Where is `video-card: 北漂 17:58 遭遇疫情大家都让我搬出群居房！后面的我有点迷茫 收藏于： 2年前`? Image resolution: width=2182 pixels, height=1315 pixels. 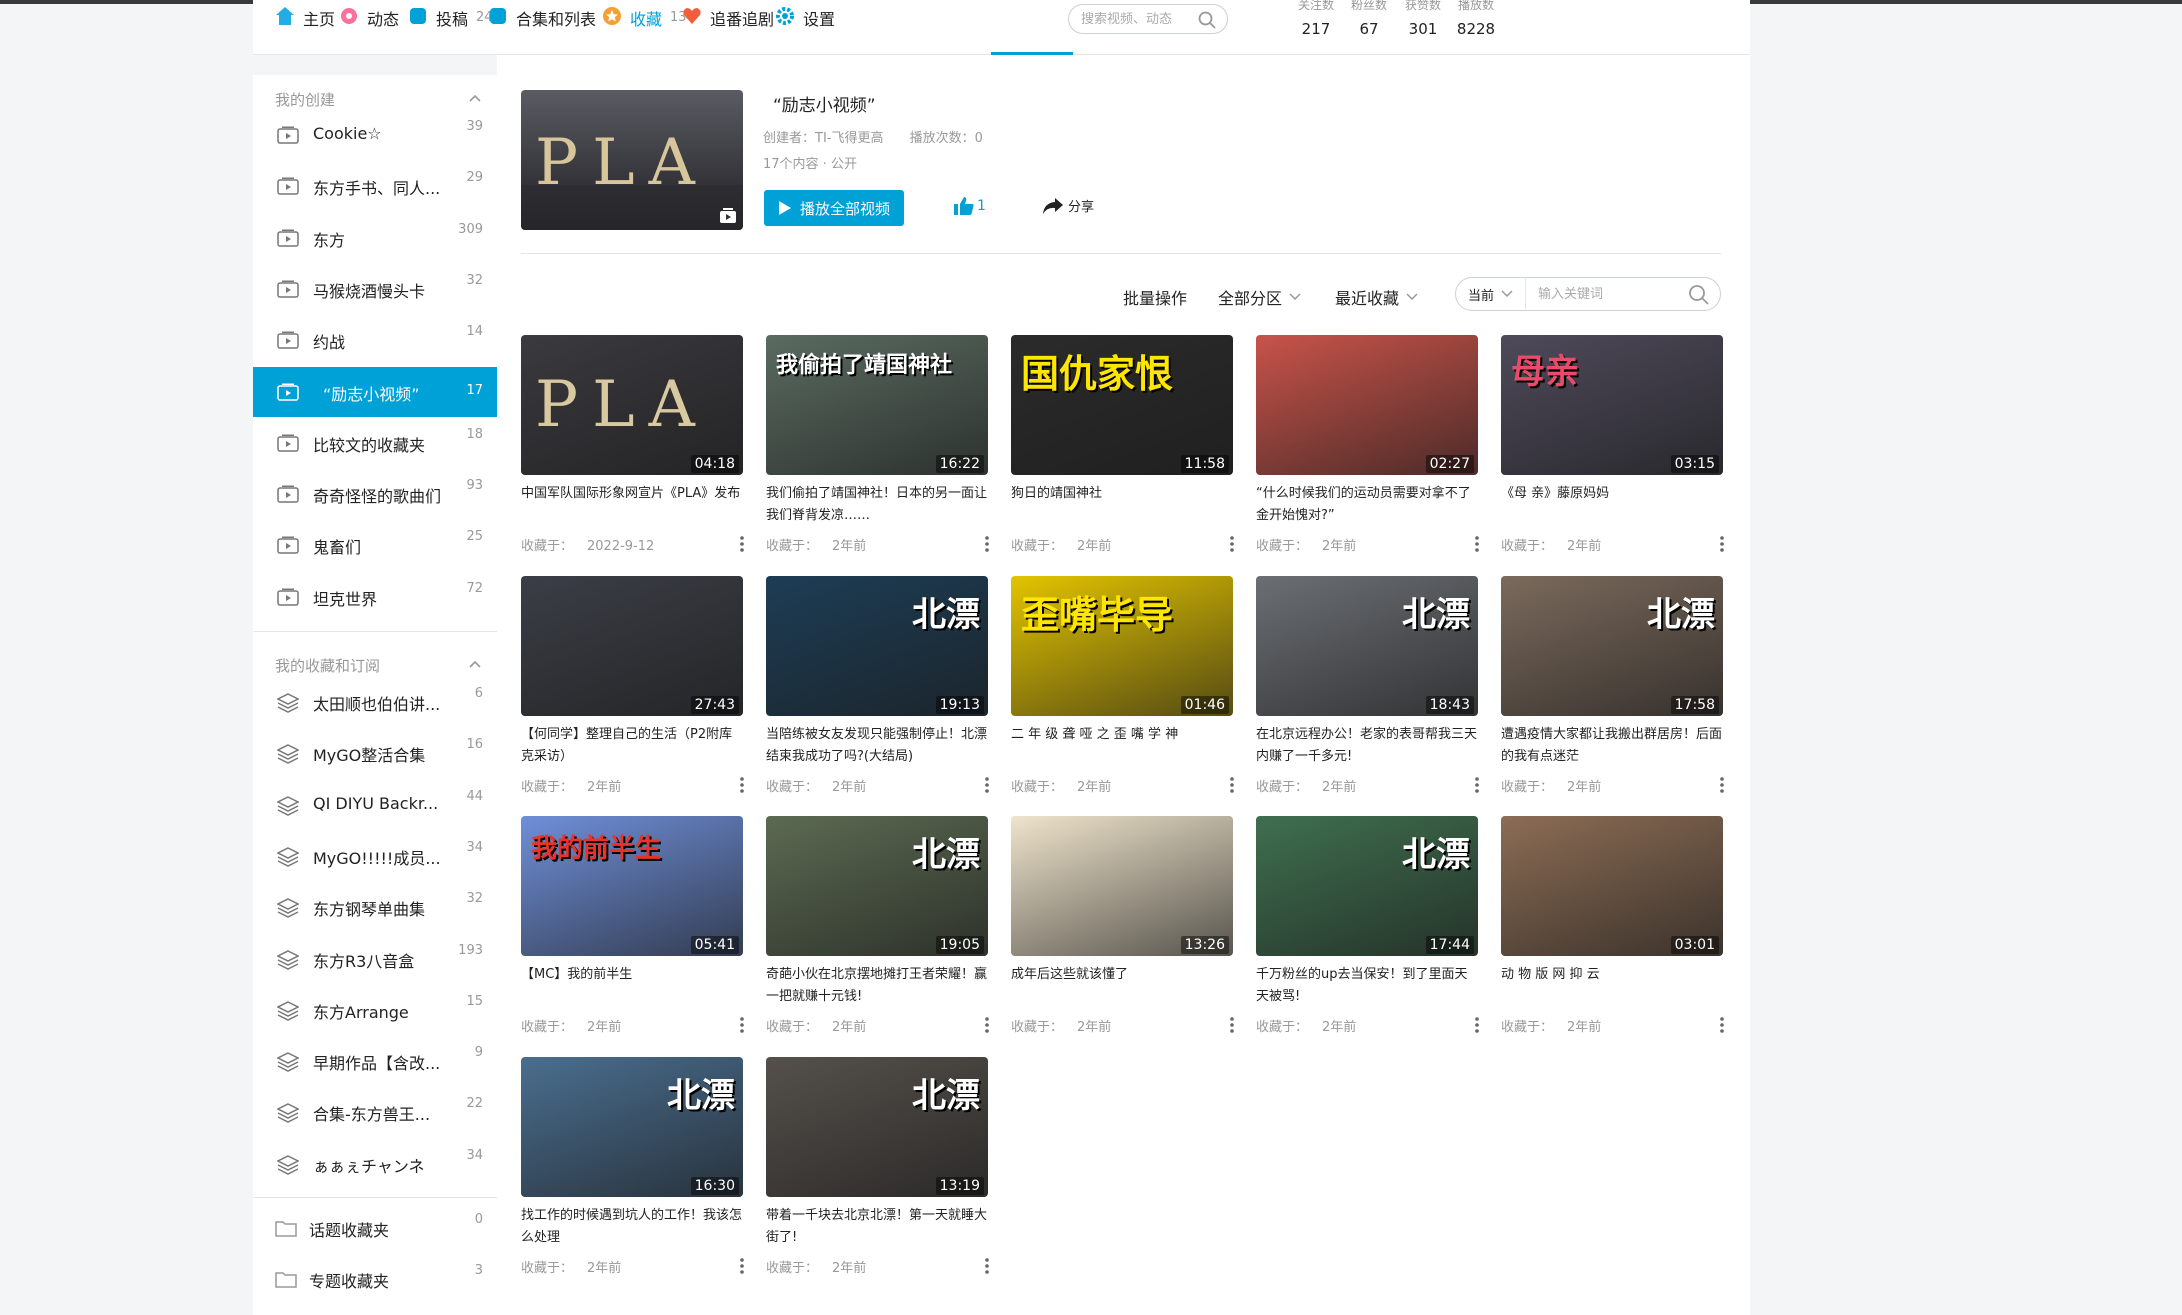 video-card: 北漂 17:58 遭遇疫情大家都让我搬出群居房！后面的我有点迷茫 收藏于： 2年前 is located at coordinates (1613, 691).